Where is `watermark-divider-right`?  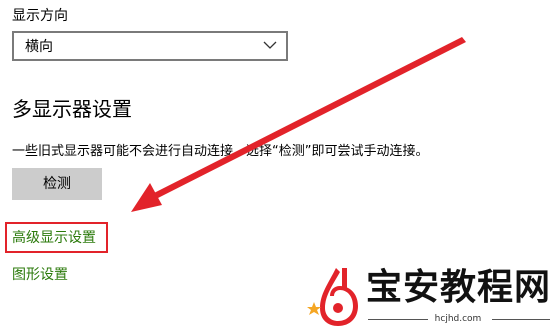
watermark-divider-right is located at coordinates (521, 319).